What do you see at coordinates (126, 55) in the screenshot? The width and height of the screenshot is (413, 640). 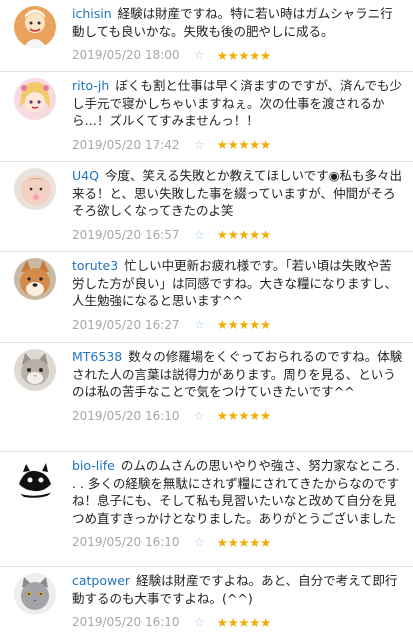 I see `comment-date: 2019/05/20 18:00` at bounding box center [126, 55].